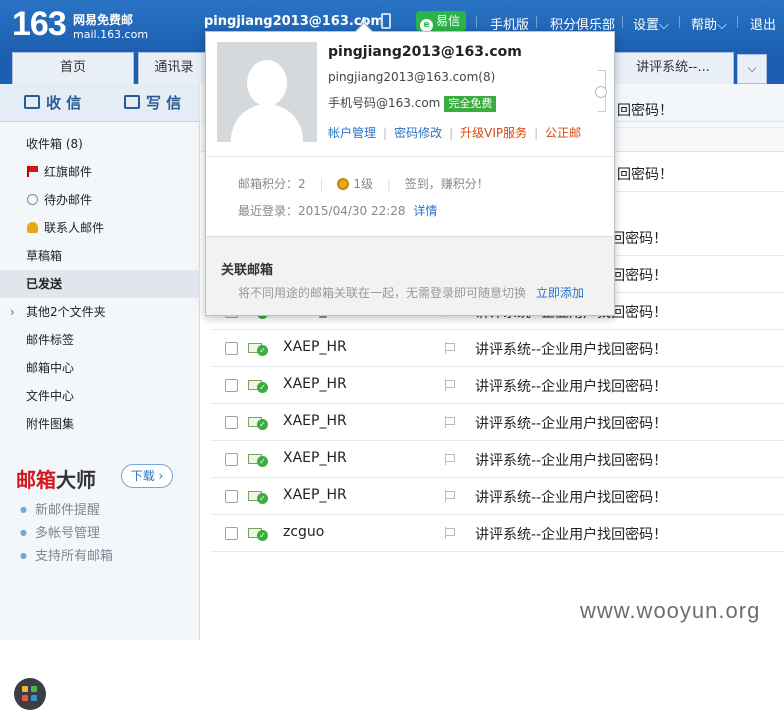 The width and height of the screenshot is (784, 710). Describe the element at coordinates (39, 24) in the screenshot. I see `logo-163: 163` at that location.